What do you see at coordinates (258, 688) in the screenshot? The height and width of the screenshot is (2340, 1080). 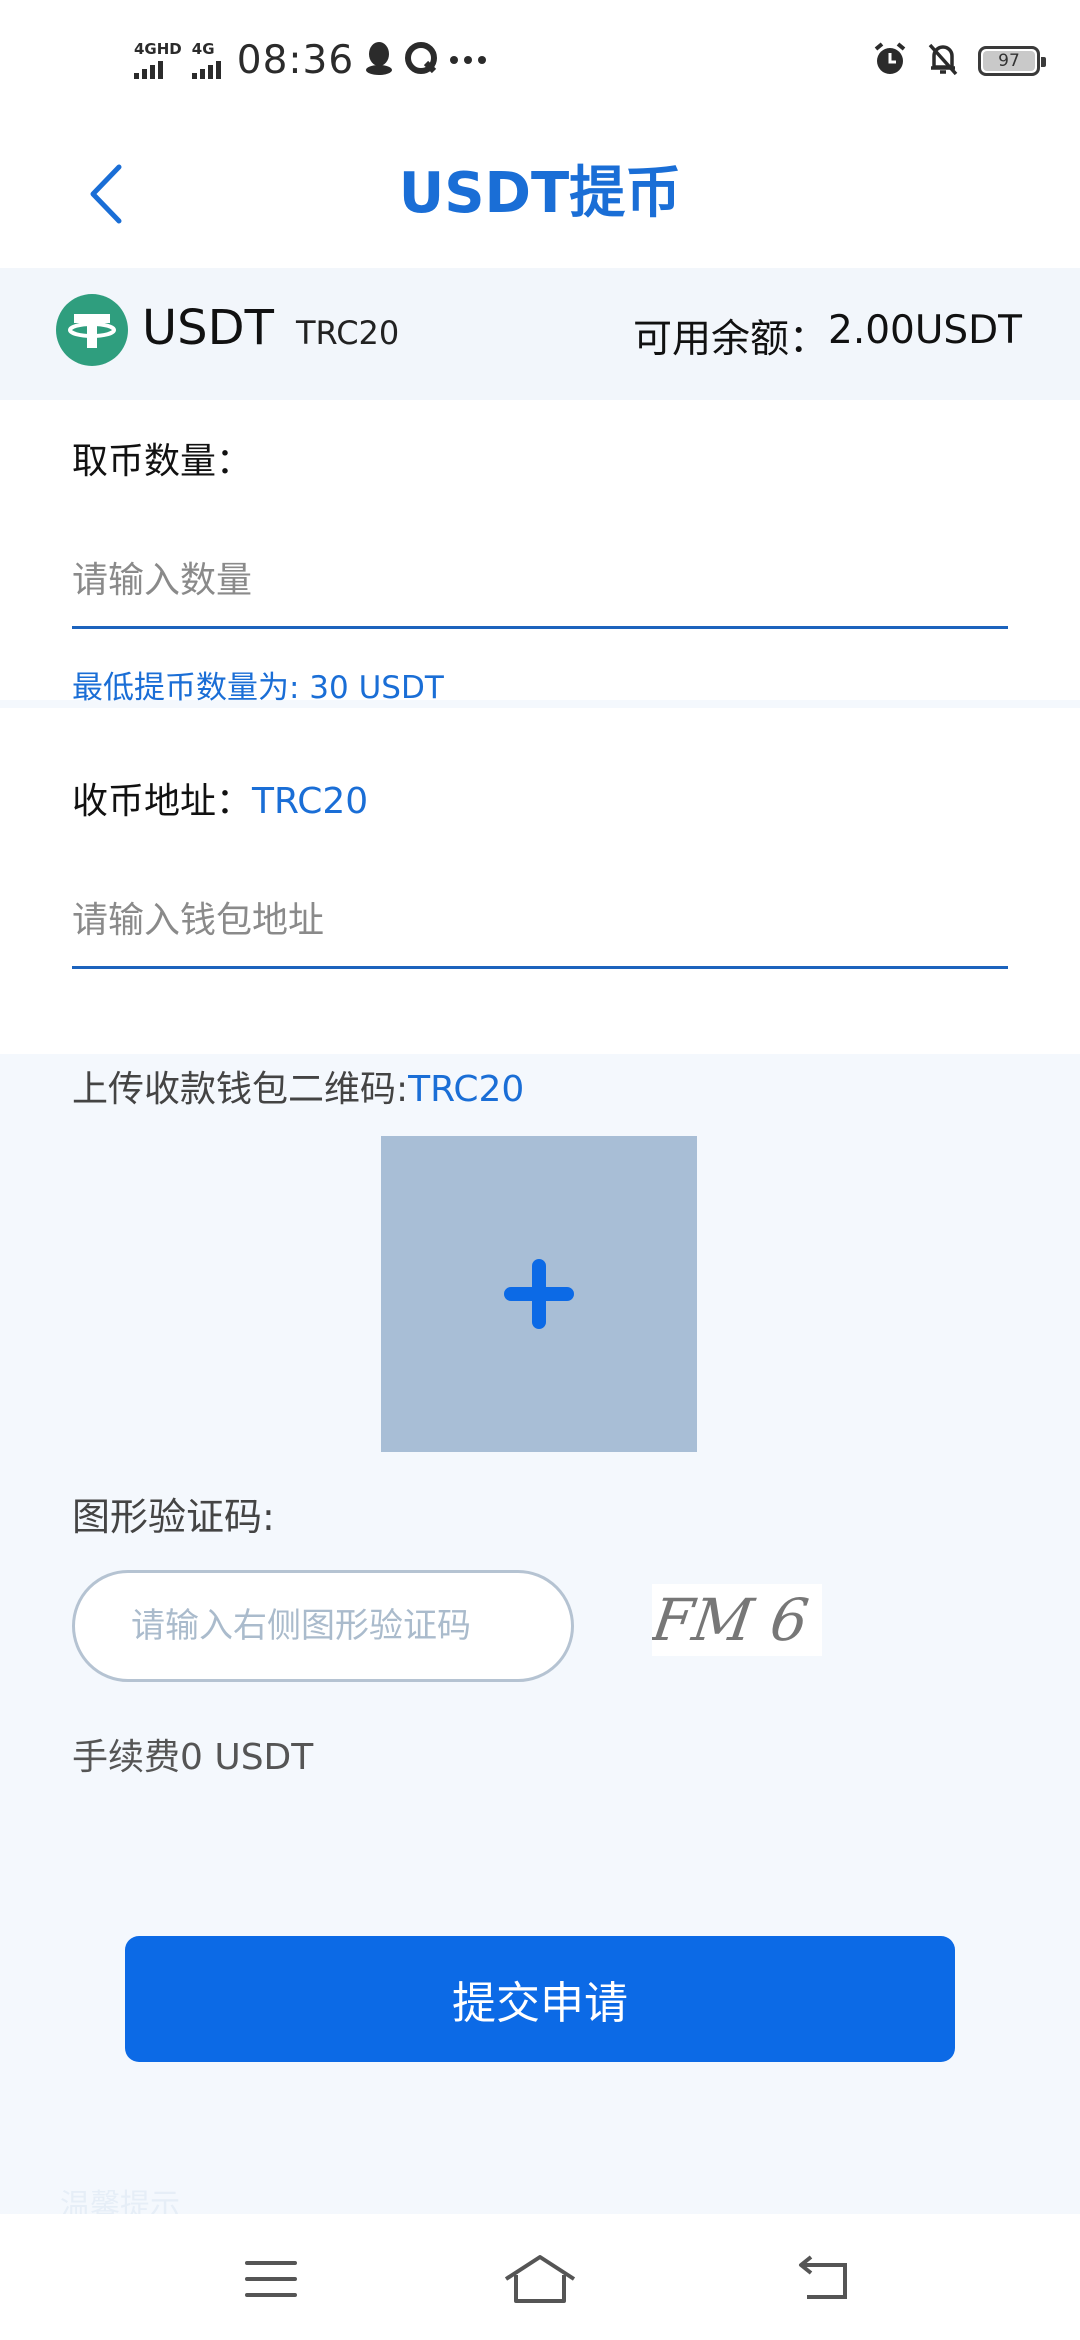 I see `min-withdraw-hint: 最低提币数量为: 30 USDT` at bounding box center [258, 688].